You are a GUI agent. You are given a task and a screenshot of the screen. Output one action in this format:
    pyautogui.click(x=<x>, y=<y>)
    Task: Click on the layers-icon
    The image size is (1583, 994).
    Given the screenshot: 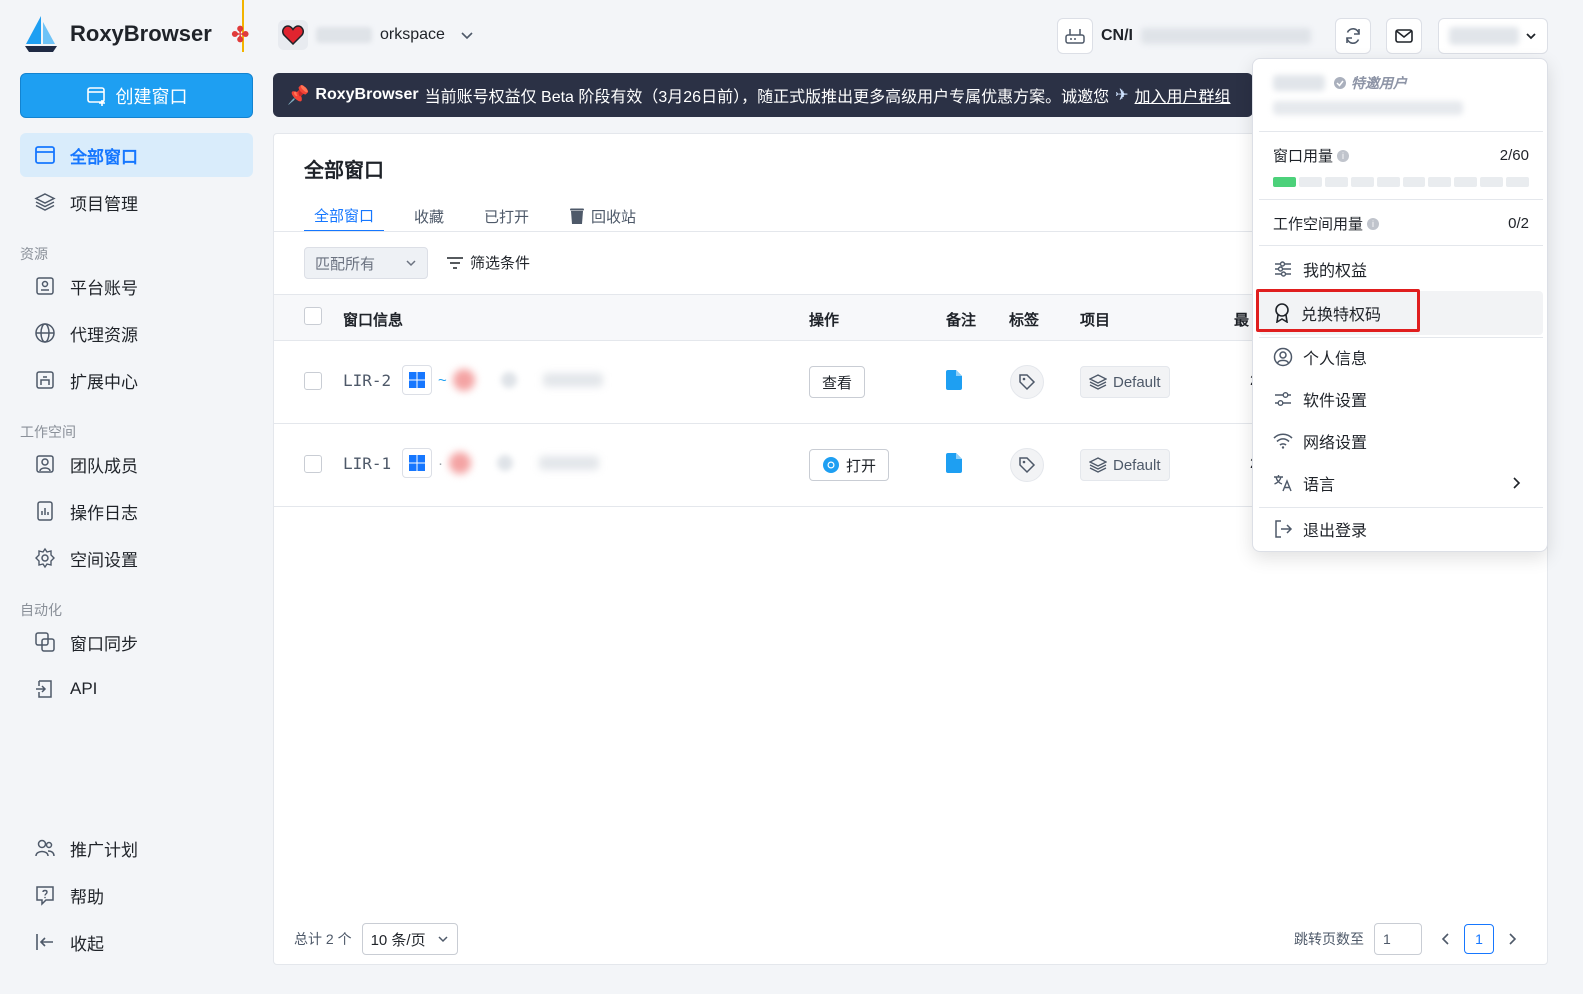 What is the action you would take?
    pyautogui.click(x=1098, y=382)
    